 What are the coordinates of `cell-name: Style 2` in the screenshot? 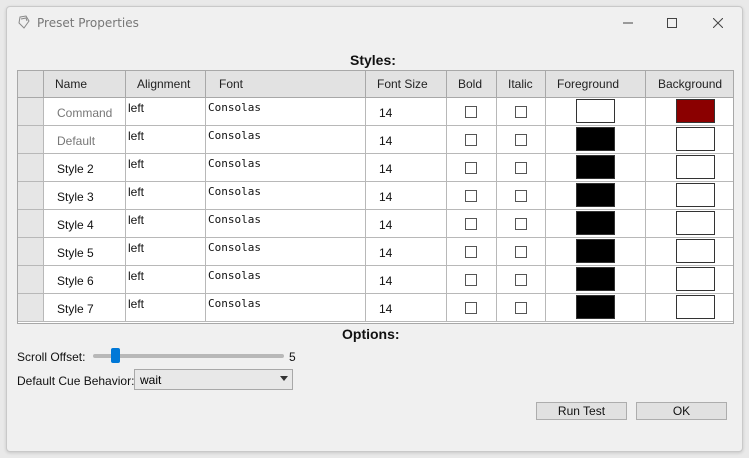 It's located at (85, 168).